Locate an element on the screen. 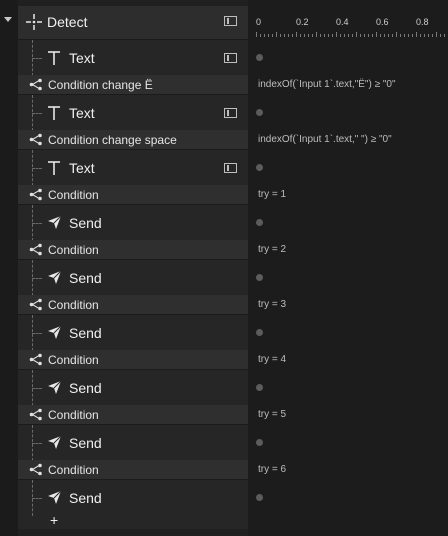 This screenshot has width=448, height=536. tree-row-condition: Condition change Ë is located at coordinates (133, 84).